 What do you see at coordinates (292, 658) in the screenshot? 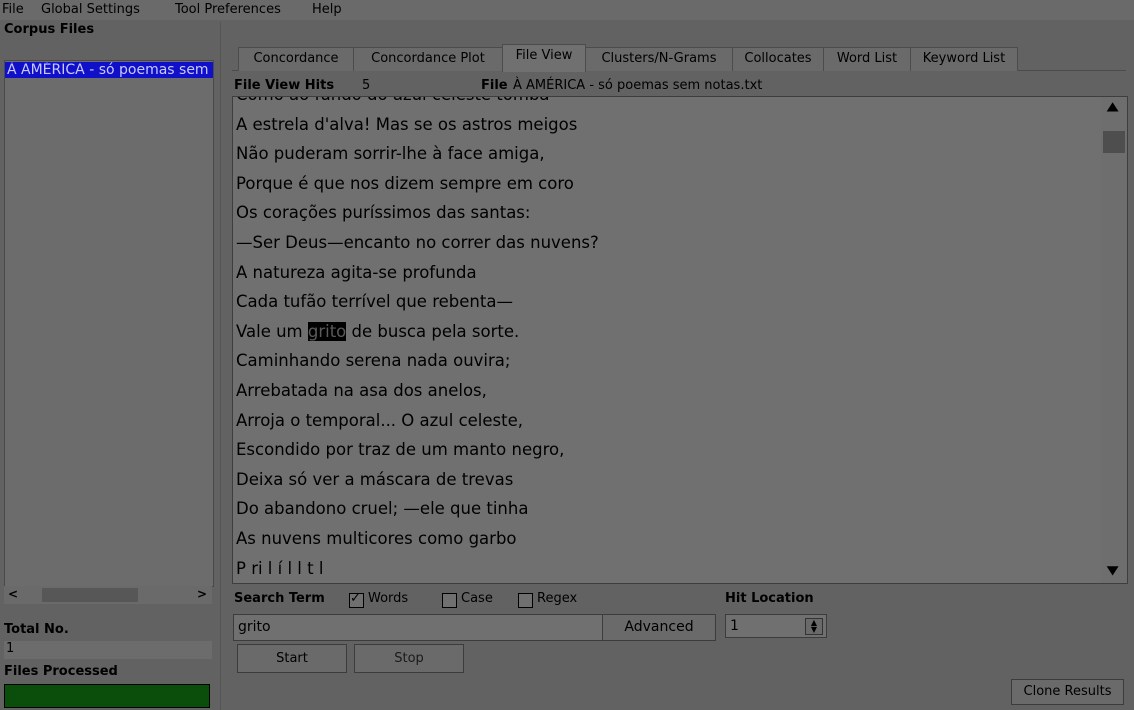
I see `start-button: Start` at bounding box center [292, 658].